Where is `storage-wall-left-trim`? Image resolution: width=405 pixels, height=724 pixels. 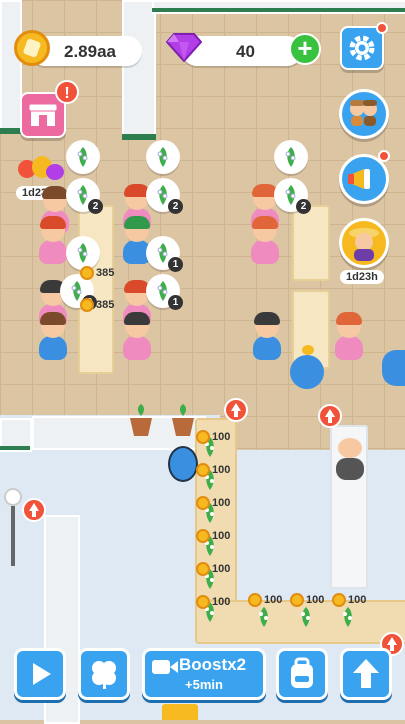 storage-wall-left-trim is located at coordinates (15, 448).